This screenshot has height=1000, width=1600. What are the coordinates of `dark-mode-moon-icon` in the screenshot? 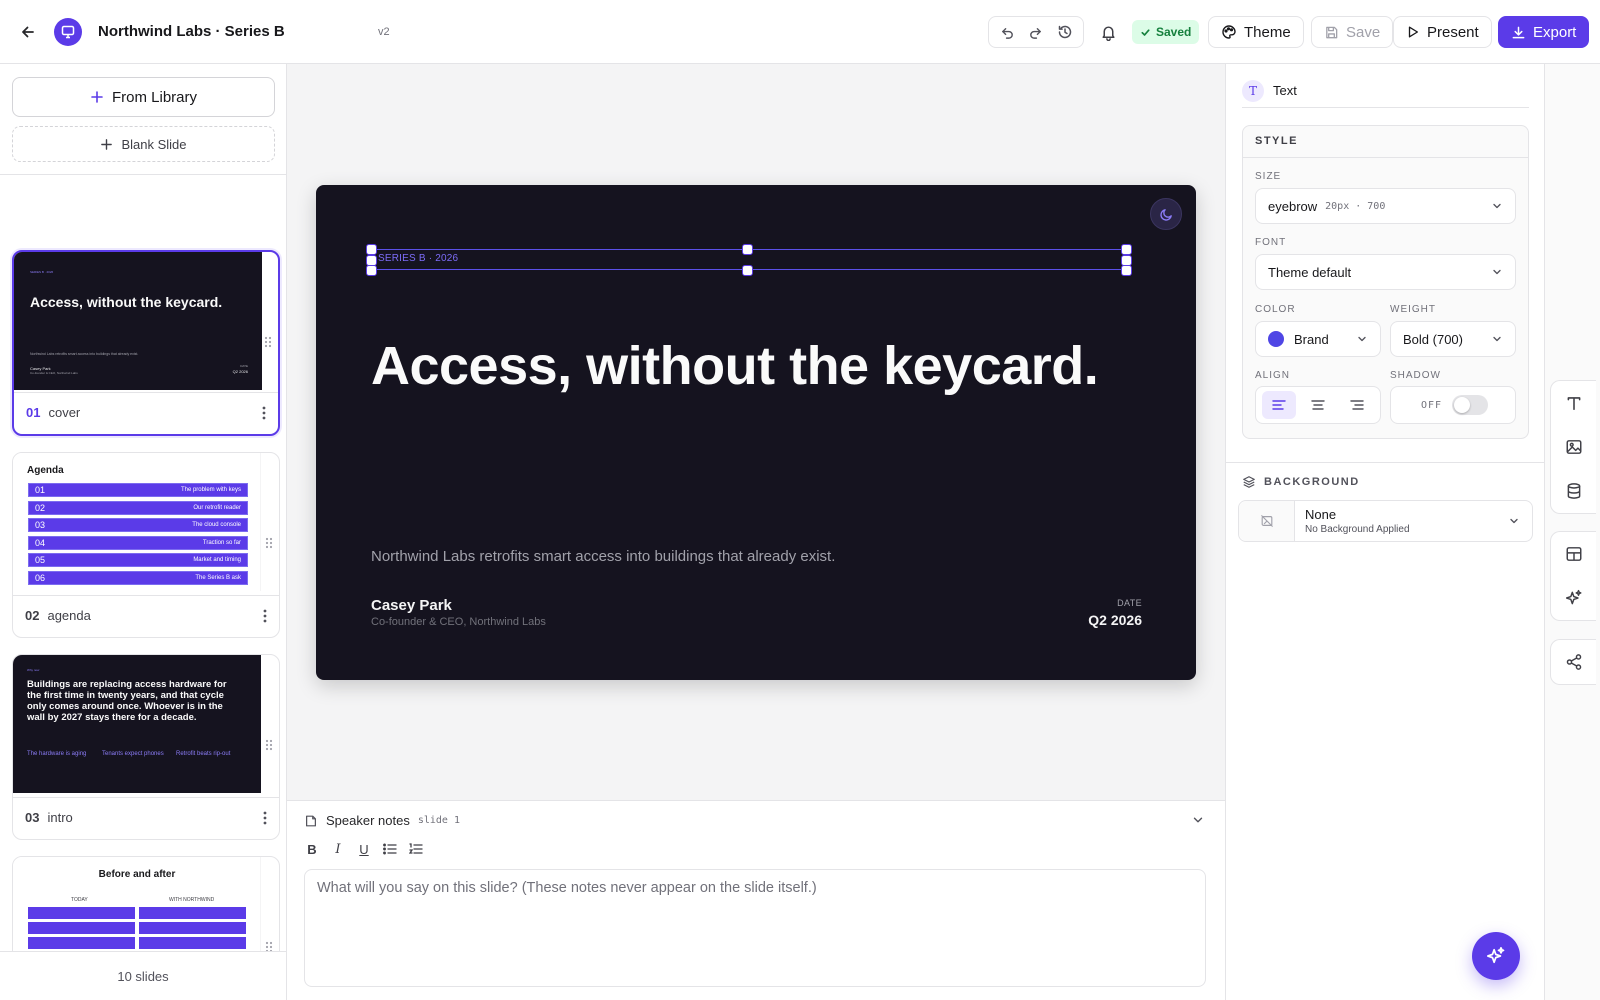 It's located at (1166, 214).